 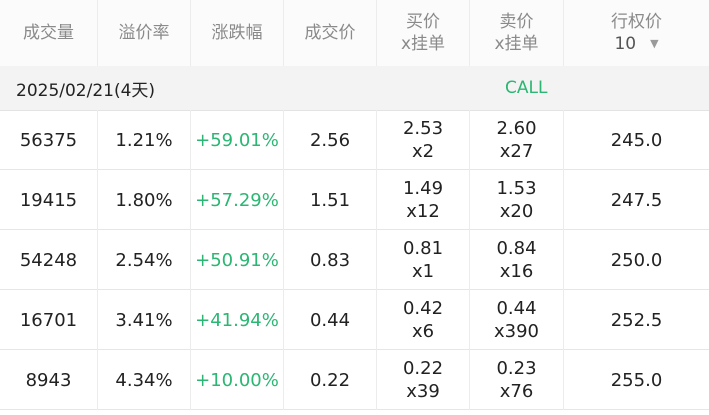 I want to click on bid-size: x12, so click(x=423, y=211).